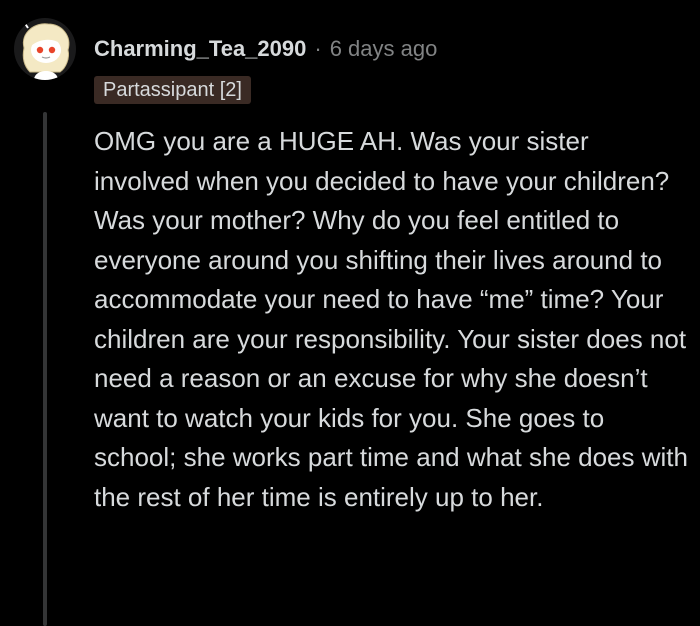  What do you see at coordinates (384, 49) in the screenshot?
I see `comment-timestamp: 6 days ago` at bounding box center [384, 49].